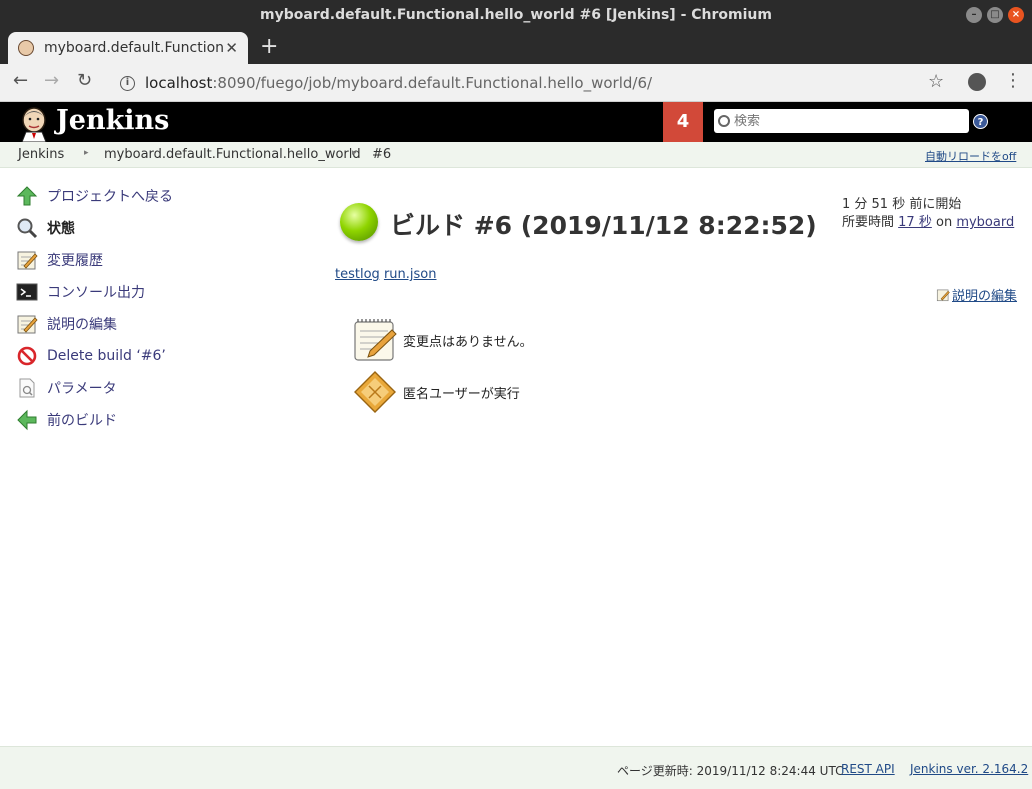 Image resolution: width=1032 pixels, height=789 pixels. What do you see at coordinates (375, 392) in the screenshot?
I see `user-cause-icon` at bounding box center [375, 392].